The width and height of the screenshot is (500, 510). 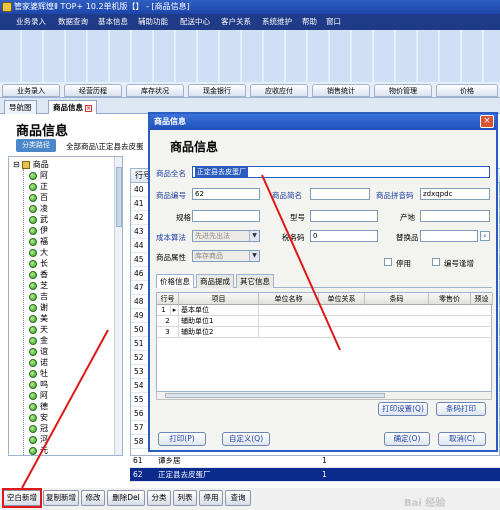 What do you see at coordinates (118, 306) in the screenshot?
I see `tree-scrollbar` at bounding box center [118, 306].